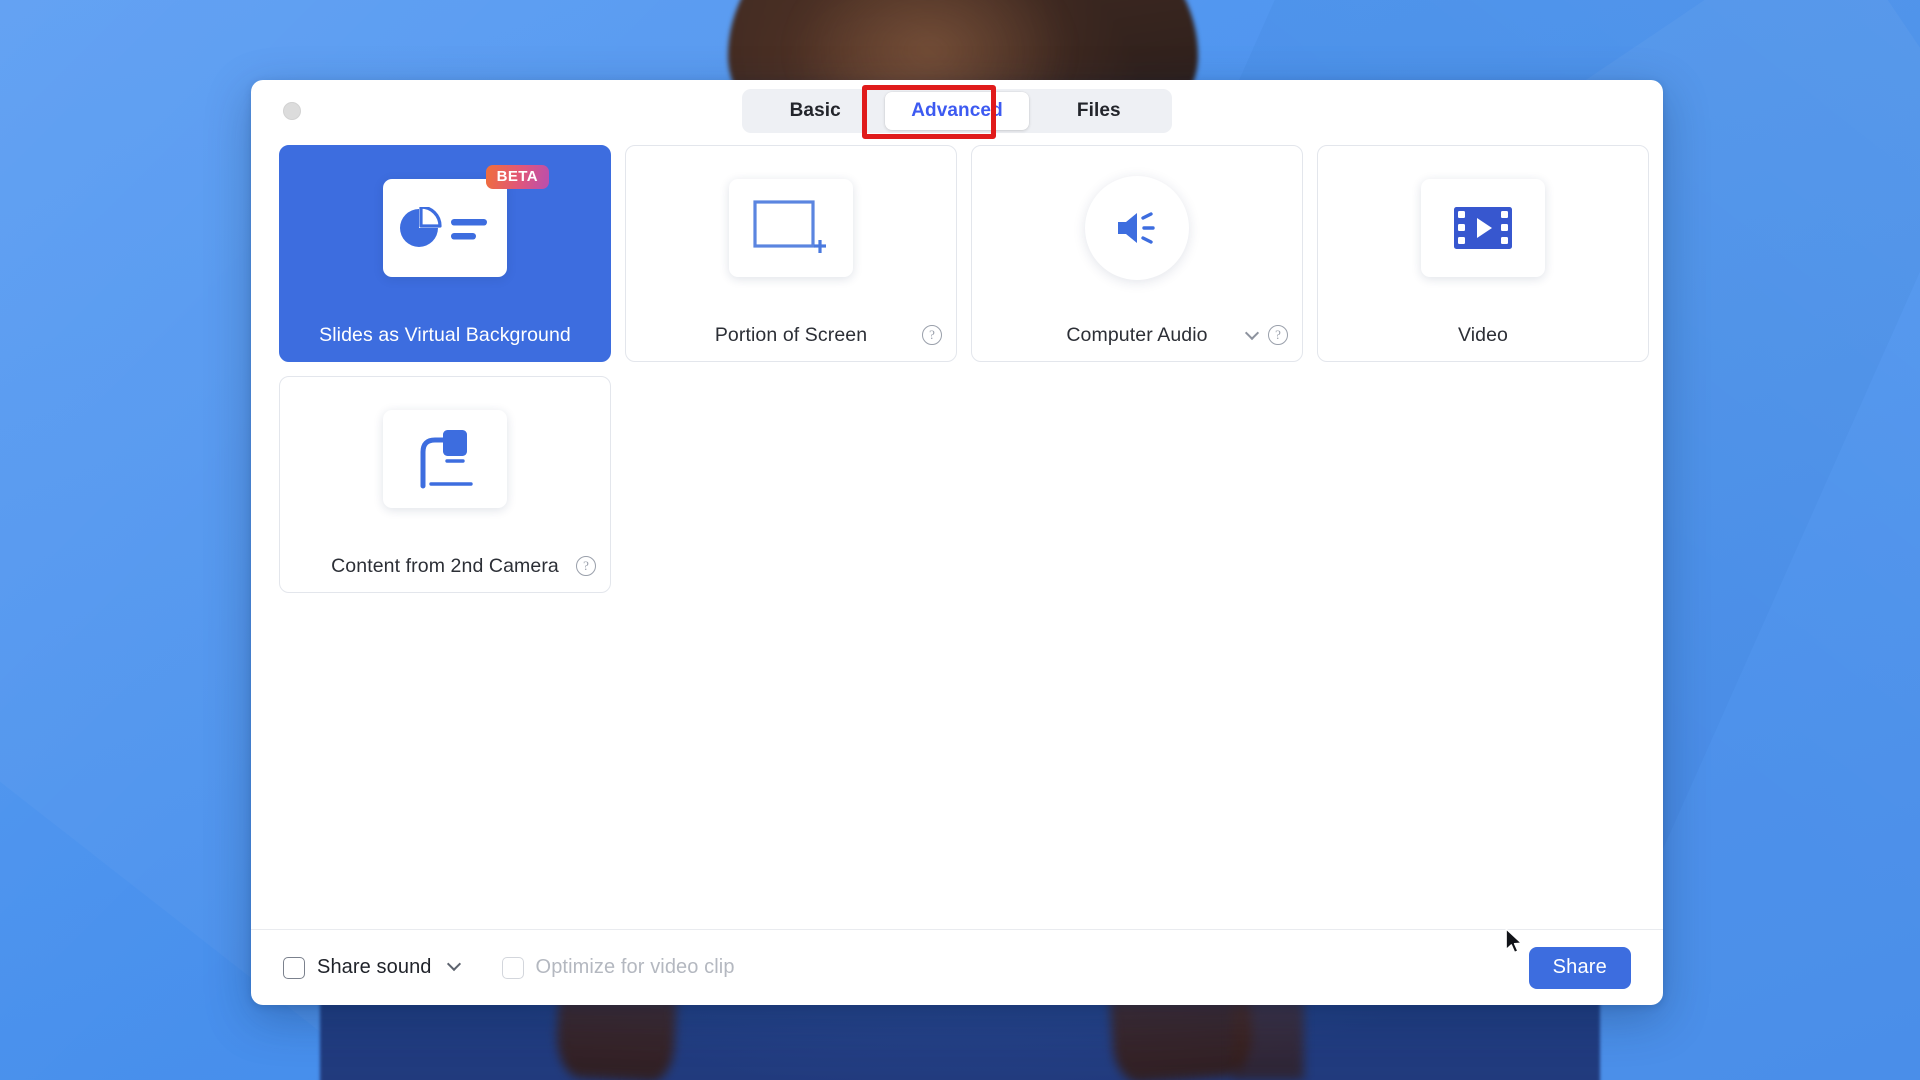 The width and height of the screenshot is (1920, 1080). I want to click on share-sound-option: Share sound, so click(371, 967).